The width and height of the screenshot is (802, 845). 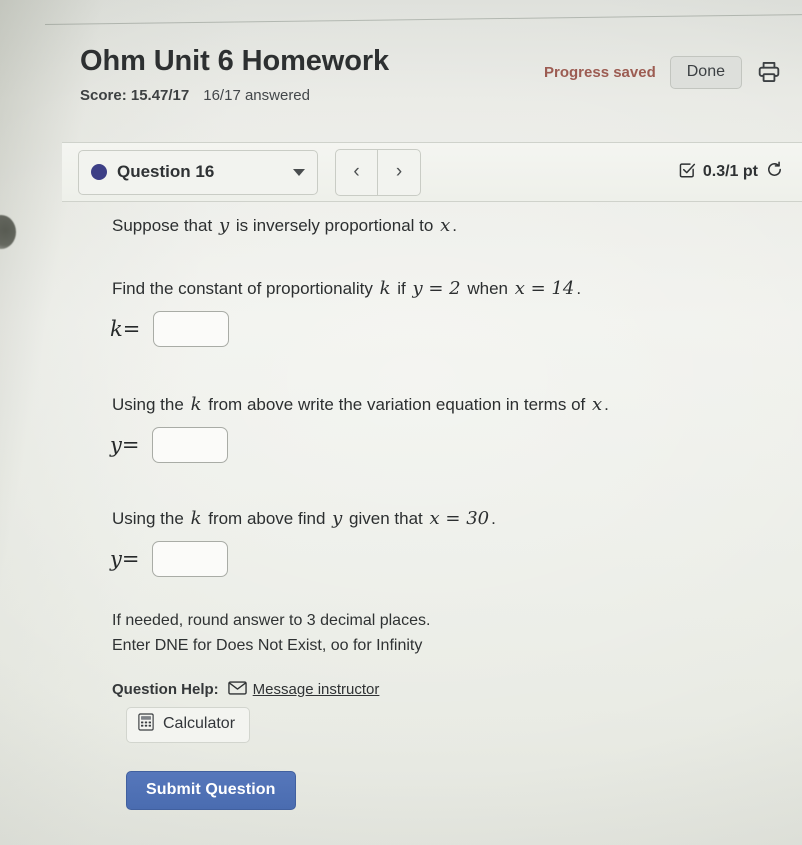 I want to click on part2-period: ., so click(x=606, y=404).